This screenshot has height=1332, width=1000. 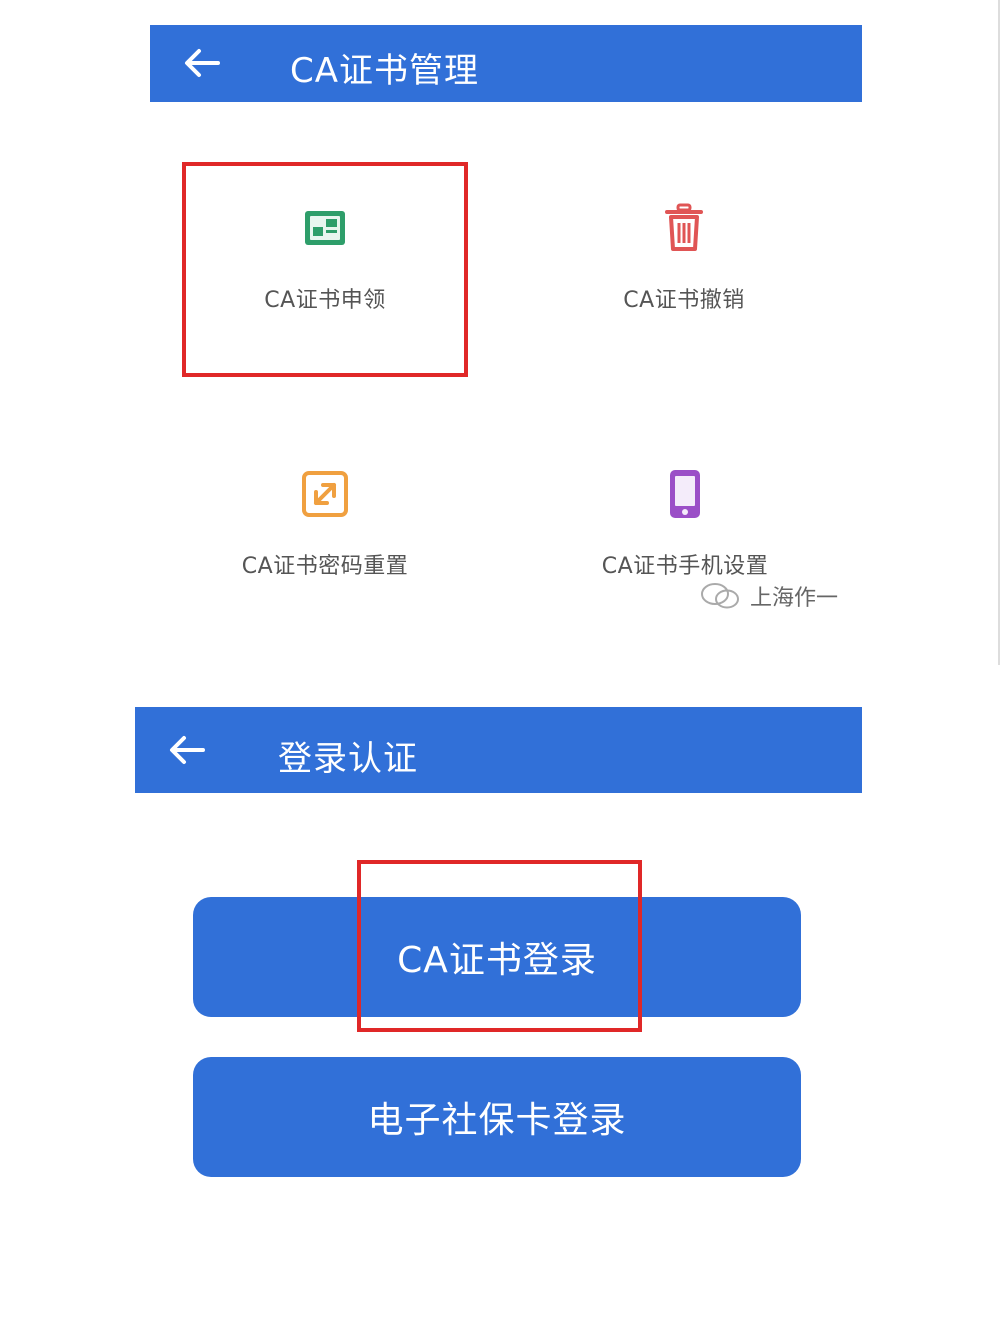 I want to click on password-reset-icon, so click(x=325, y=494).